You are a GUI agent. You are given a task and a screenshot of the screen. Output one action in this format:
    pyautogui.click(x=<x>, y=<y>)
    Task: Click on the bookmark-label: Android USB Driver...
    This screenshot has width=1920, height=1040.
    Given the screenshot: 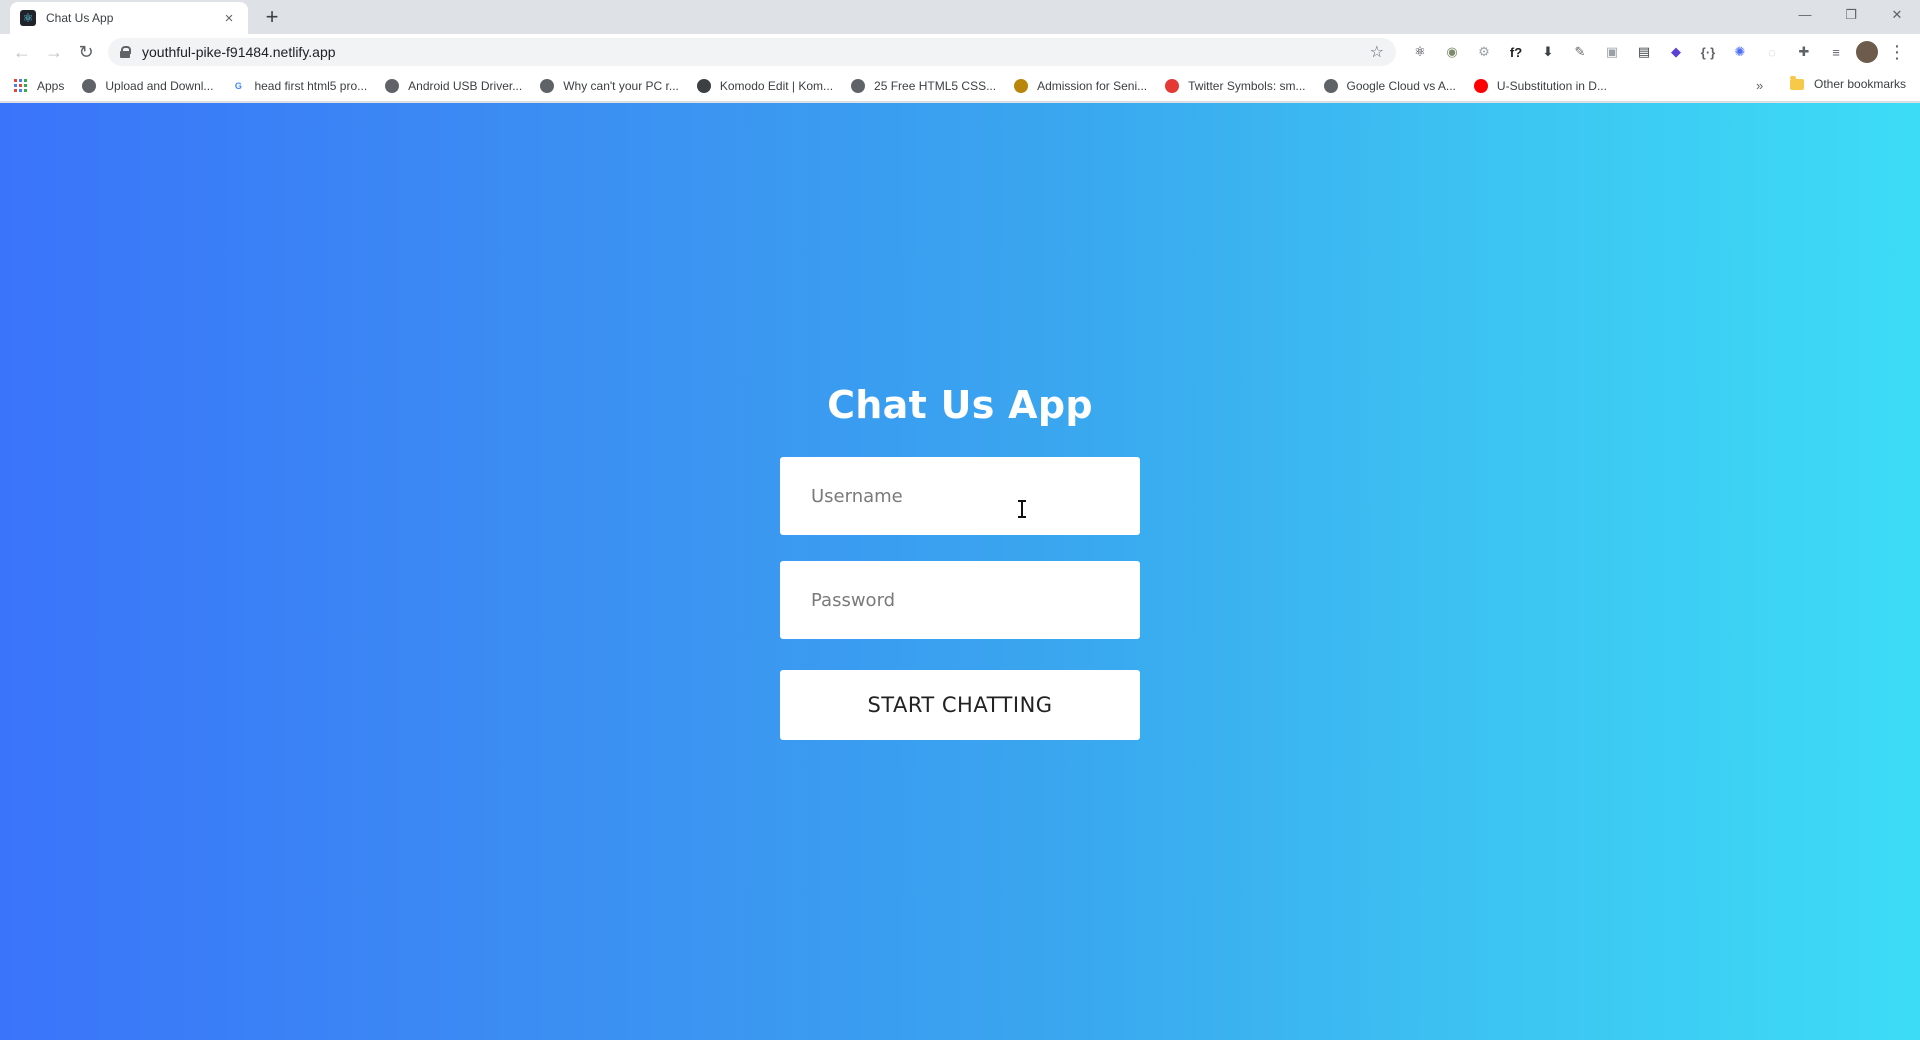 What is the action you would take?
    pyautogui.click(x=465, y=85)
    